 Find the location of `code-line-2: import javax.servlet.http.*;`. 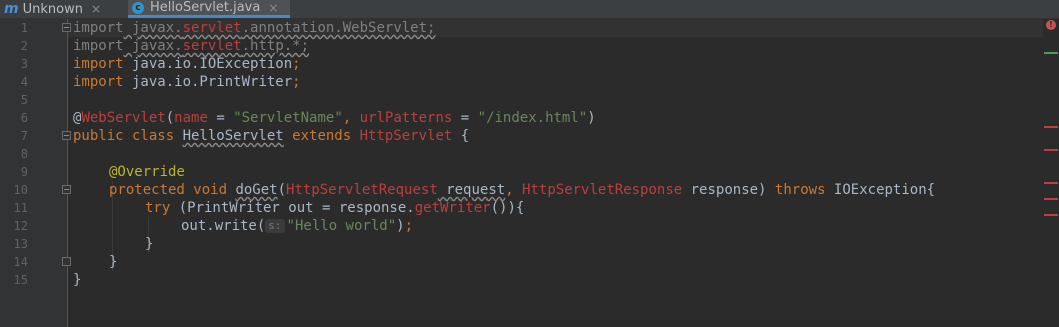

code-line-2: import javax.servlet.http.*; is located at coordinates (191, 46).